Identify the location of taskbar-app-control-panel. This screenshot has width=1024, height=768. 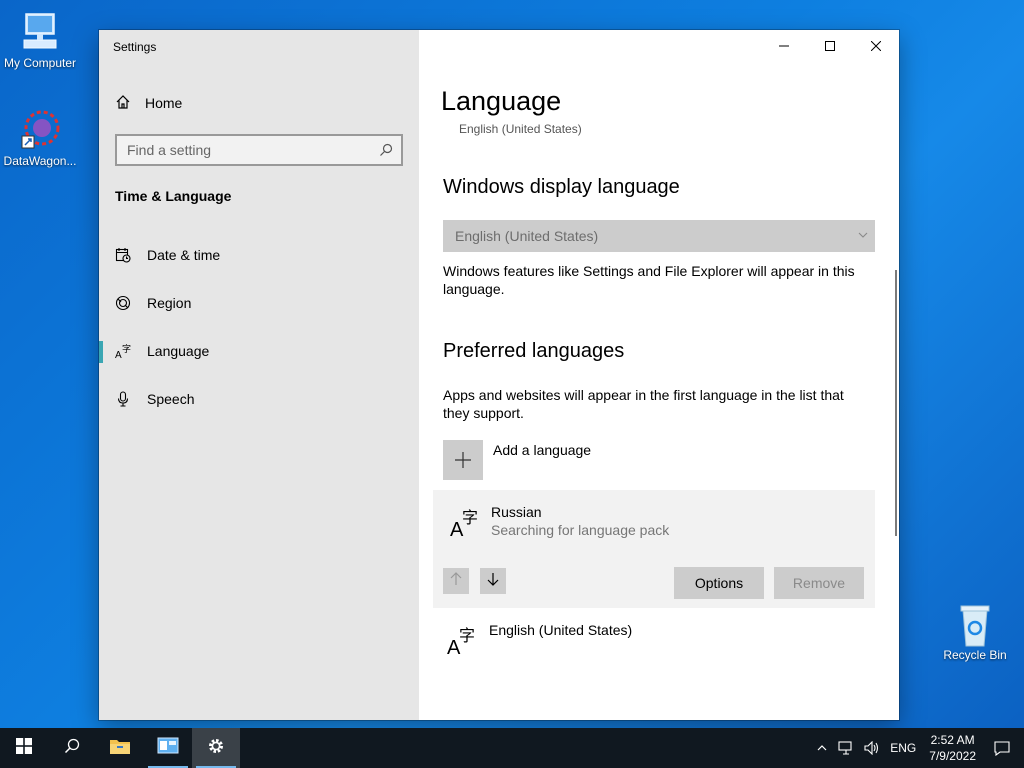
(168, 748).